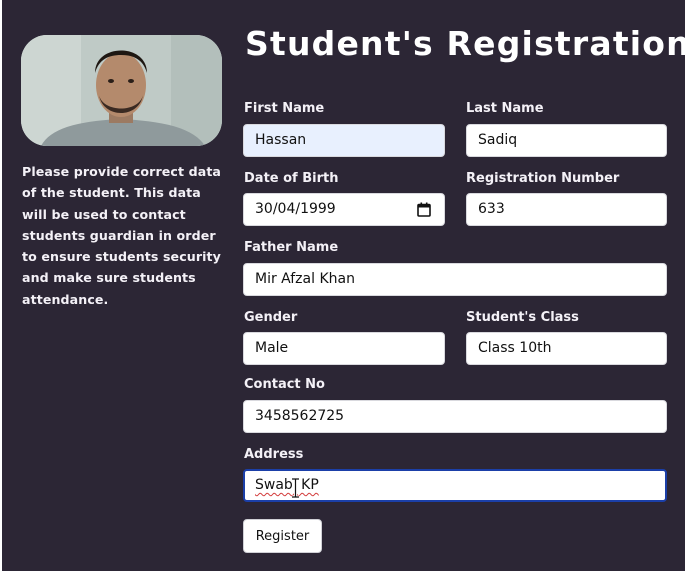  I want to click on father-name-label: Father Name, so click(291, 247).